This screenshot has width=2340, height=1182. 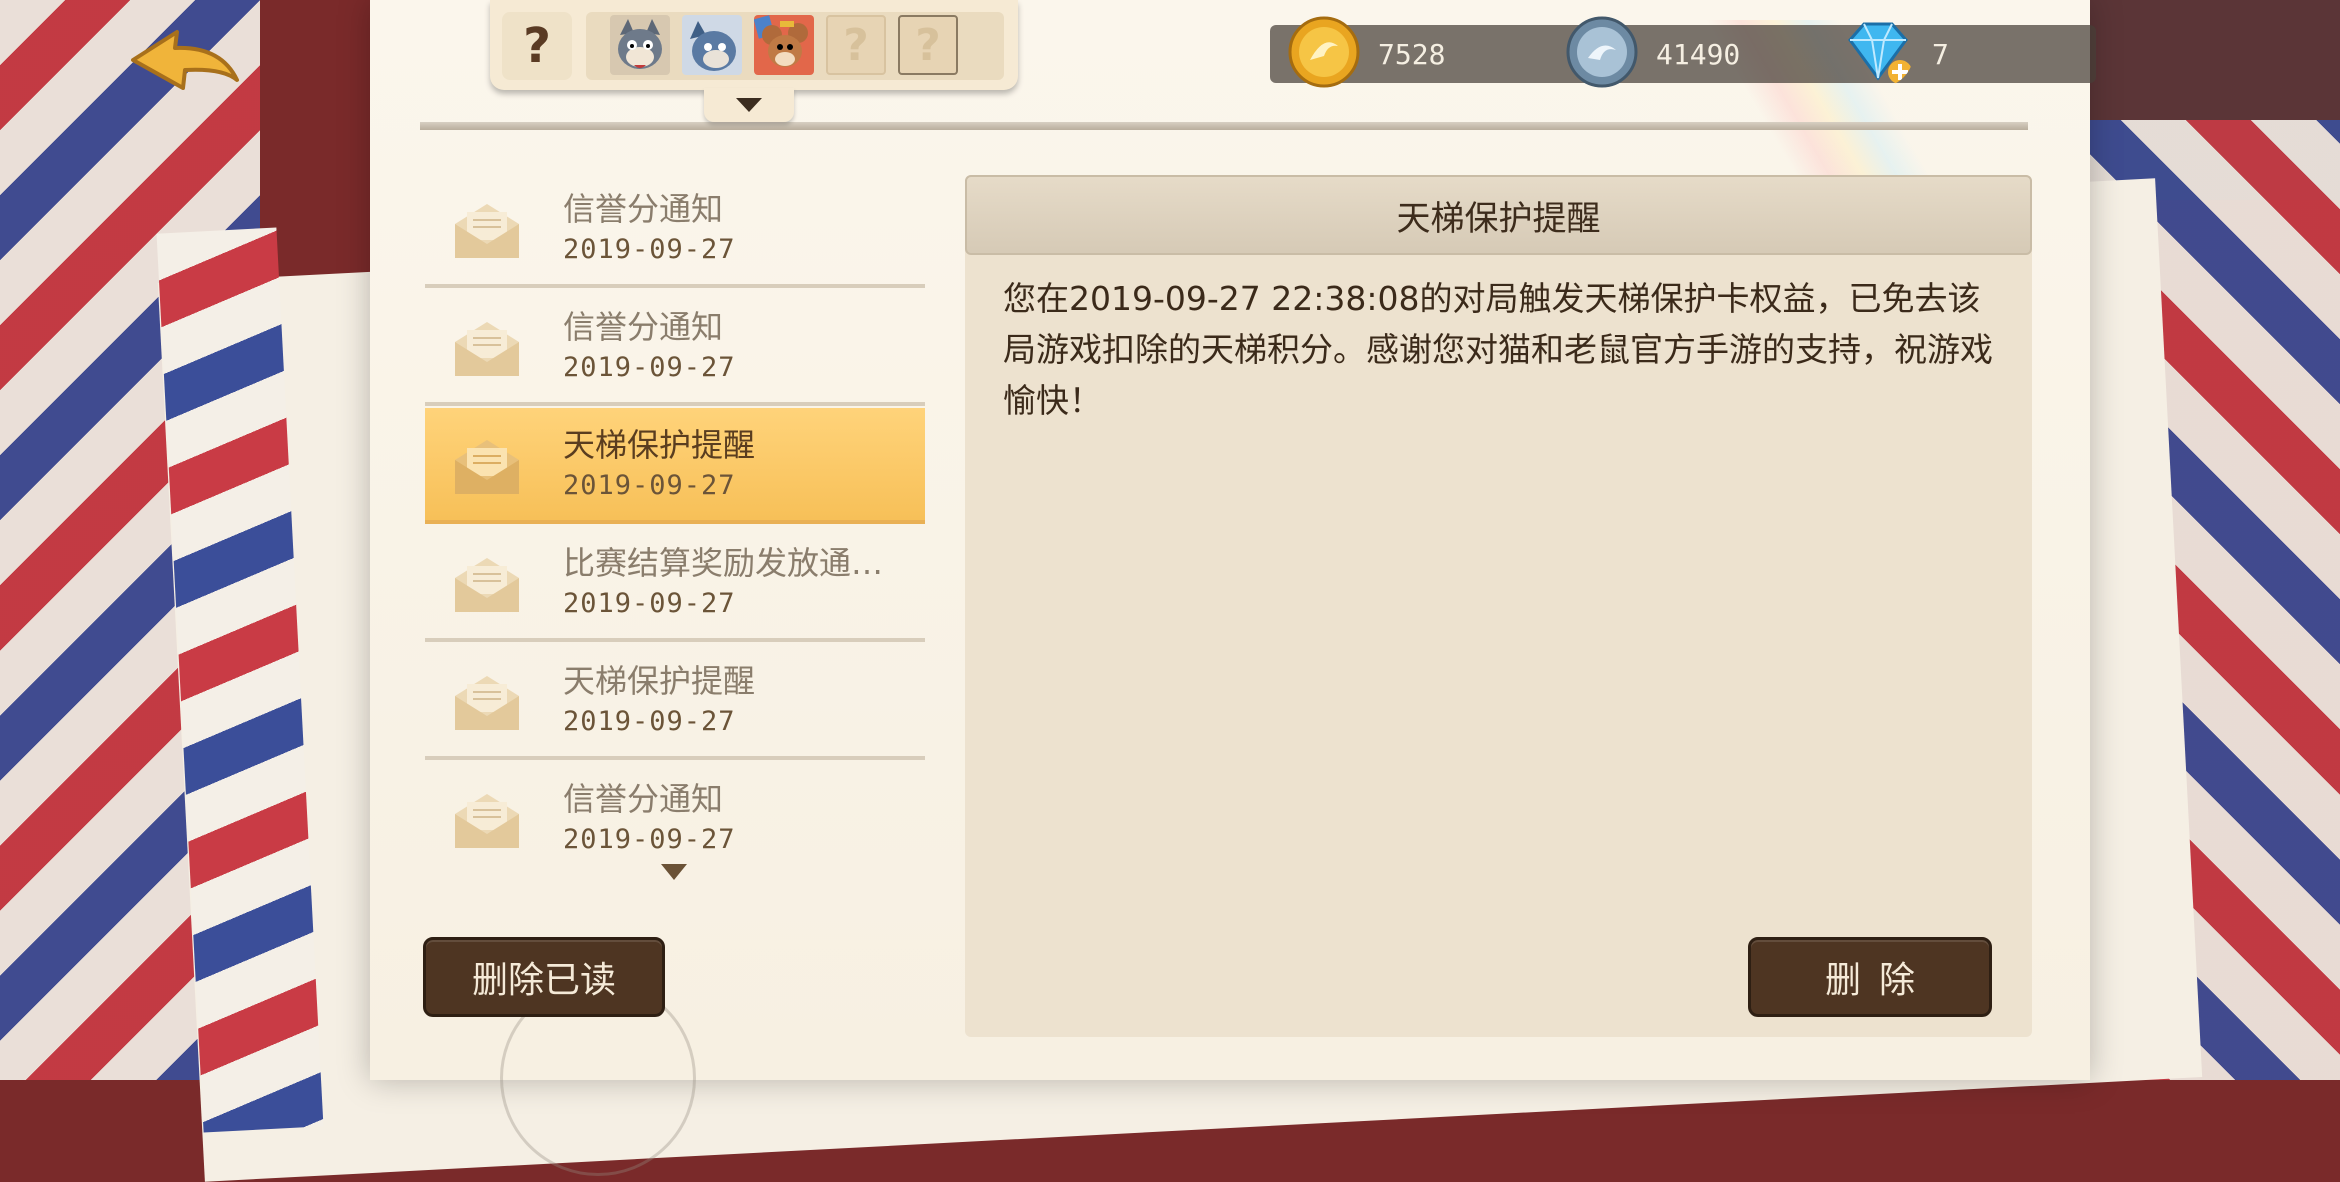 I want to click on silver-coin-icon, so click(x=1602, y=52).